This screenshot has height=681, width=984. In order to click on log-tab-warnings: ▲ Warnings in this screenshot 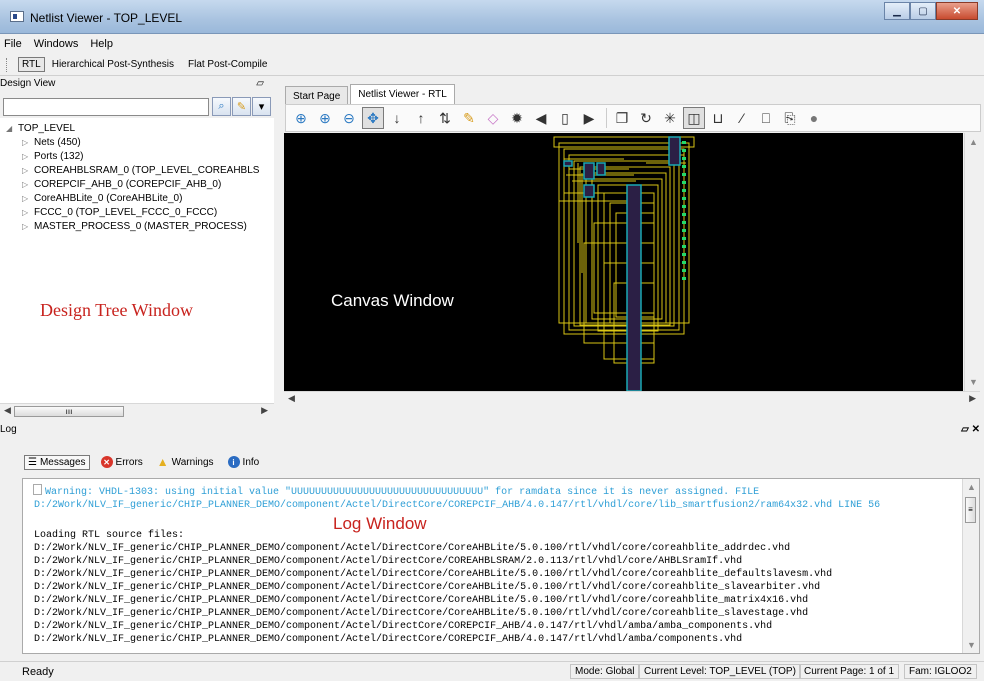, I will do `click(185, 462)`.